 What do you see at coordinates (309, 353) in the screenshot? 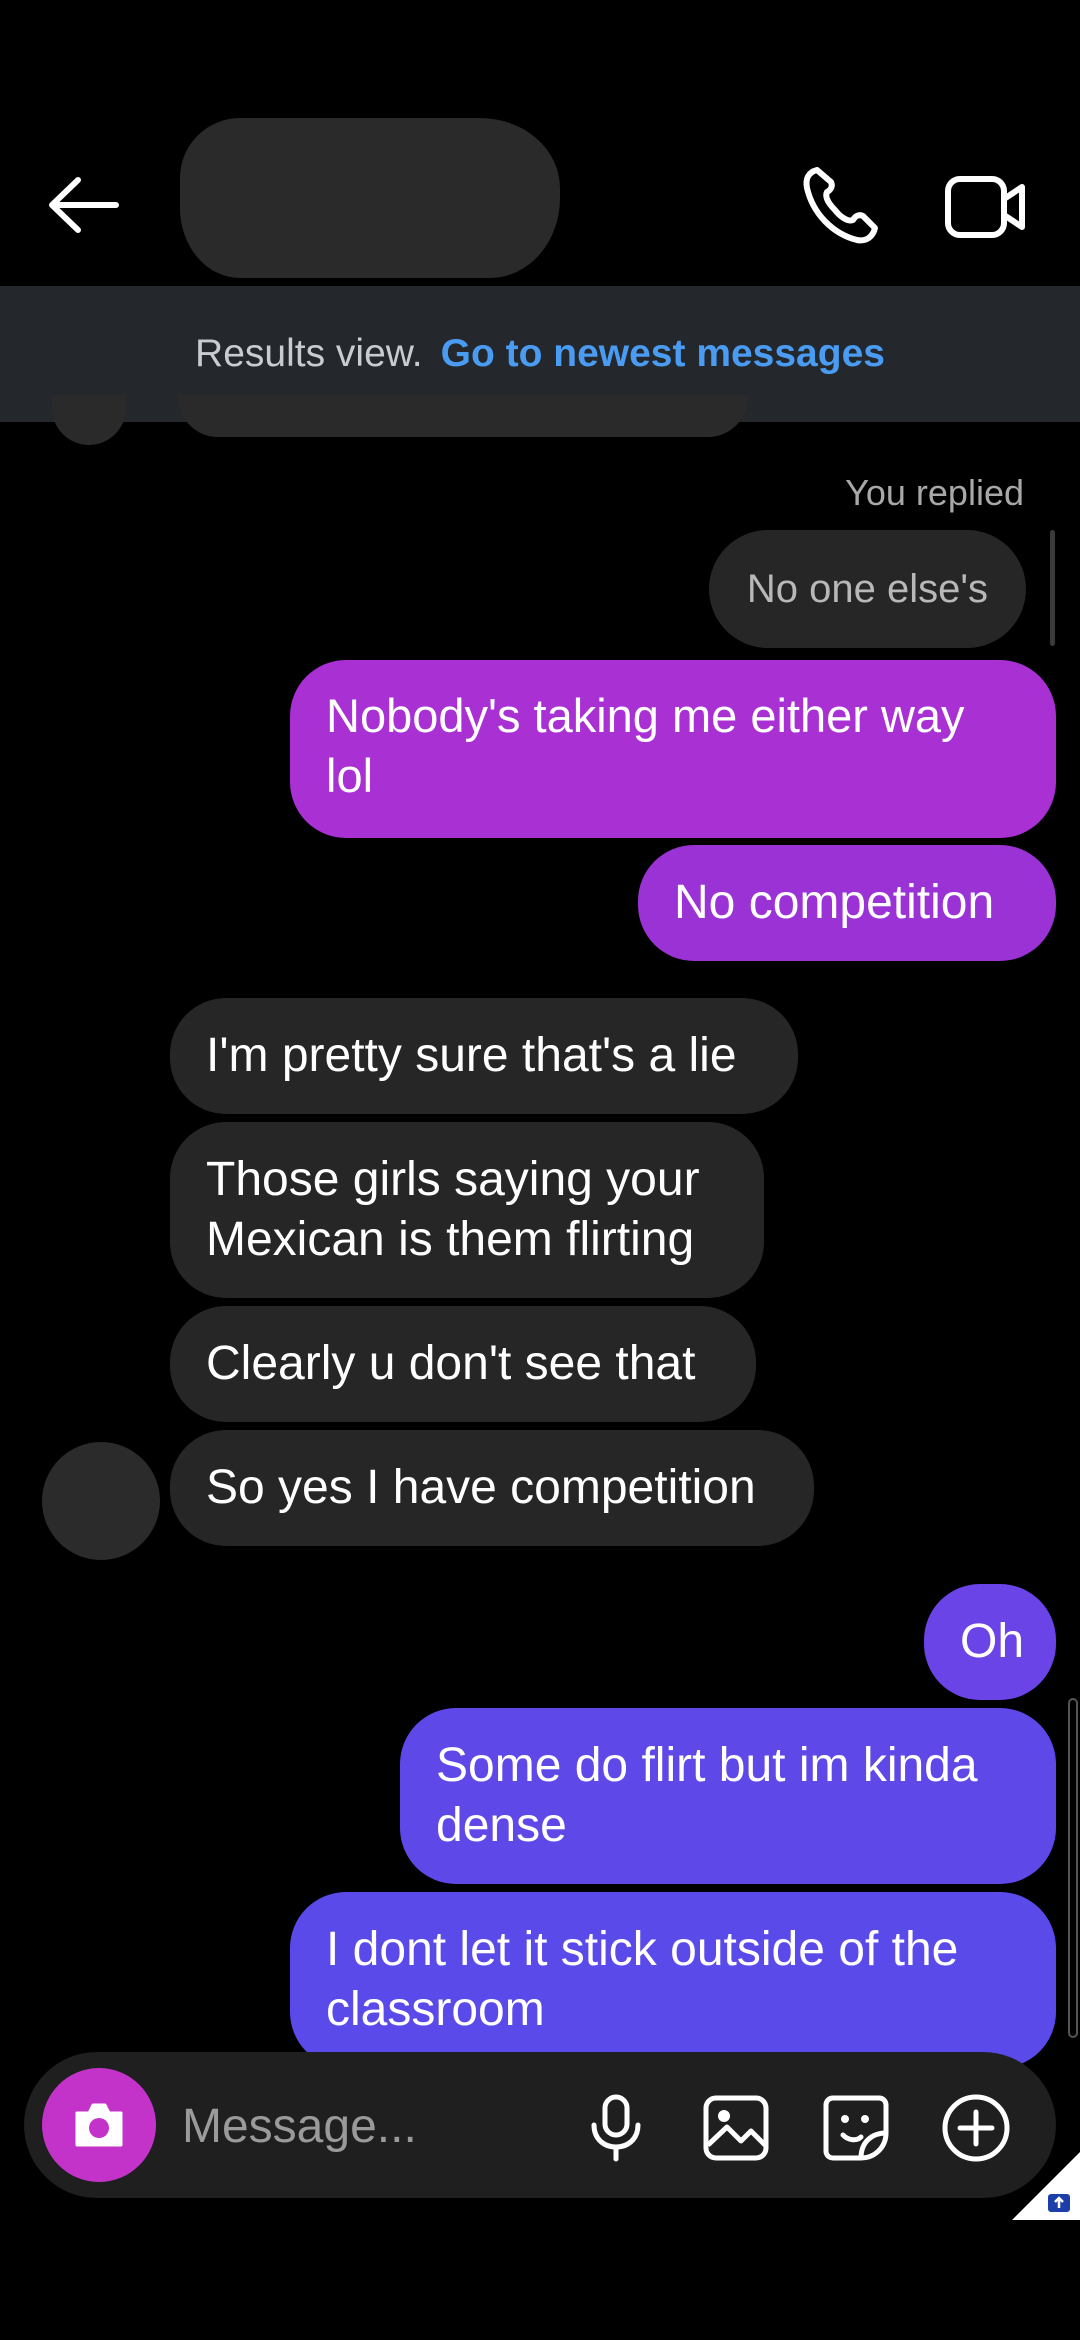
I see `results-view-label: Results view.` at bounding box center [309, 353].